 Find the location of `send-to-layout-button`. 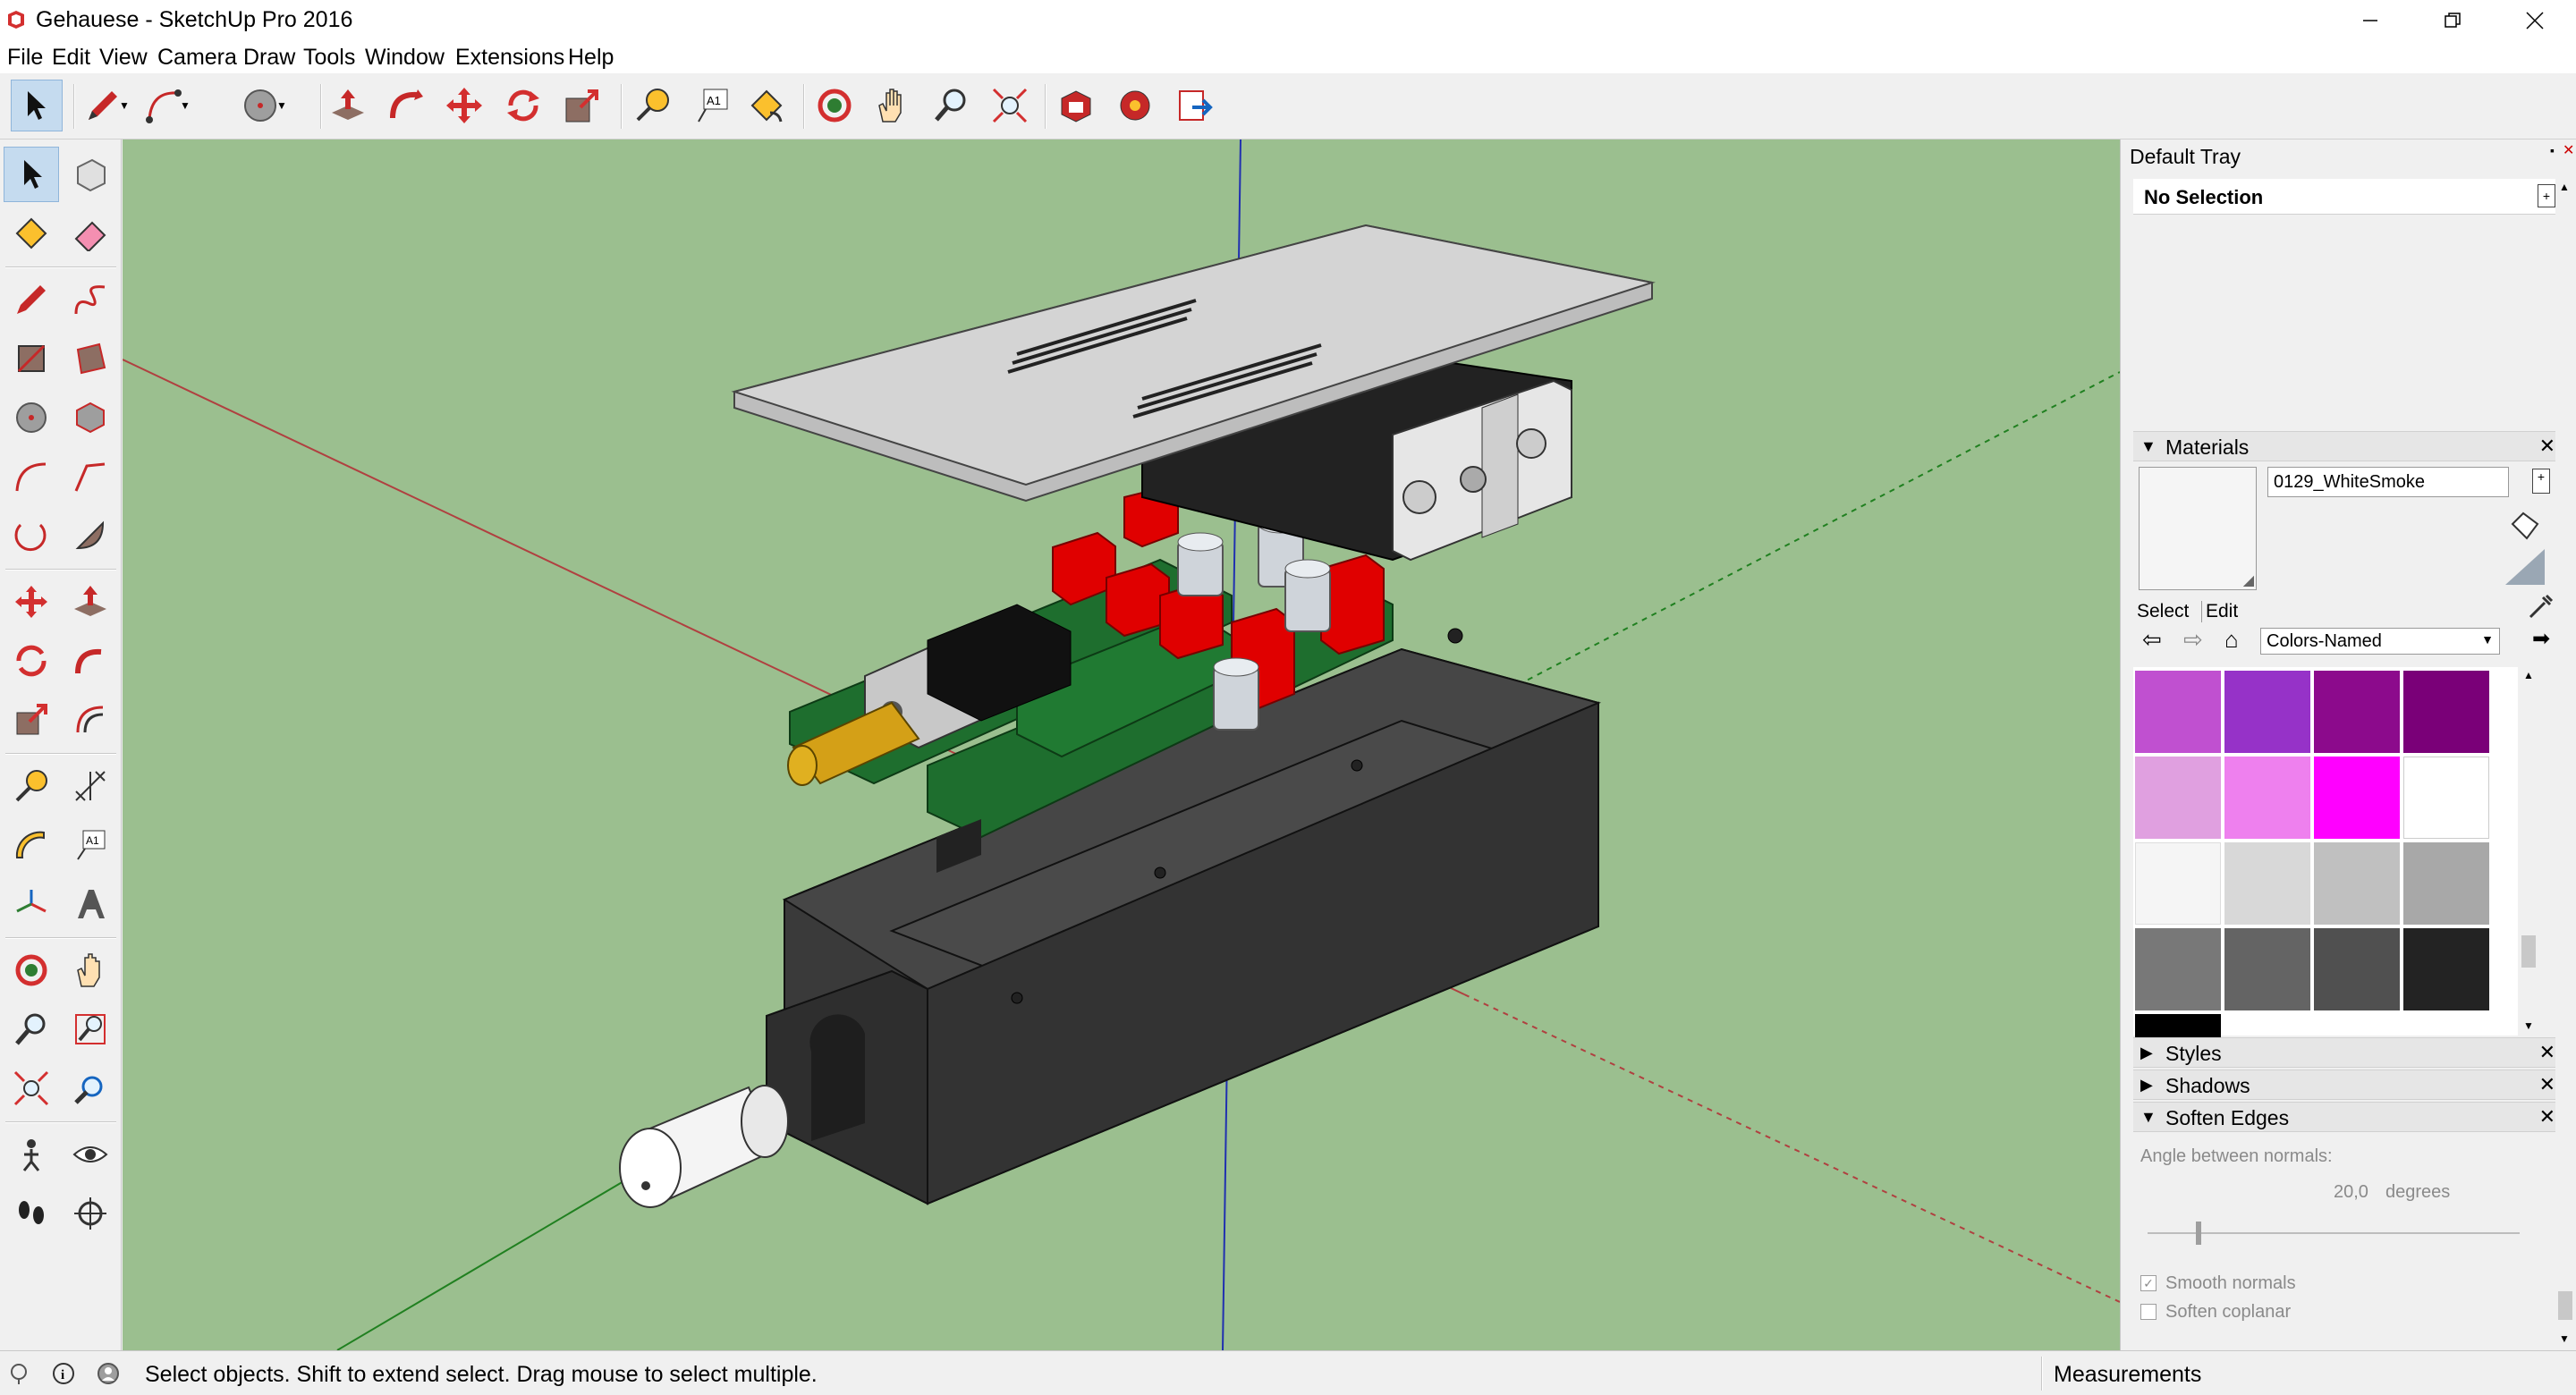

send-to-layout-button is located at coordinates (1194, 105).